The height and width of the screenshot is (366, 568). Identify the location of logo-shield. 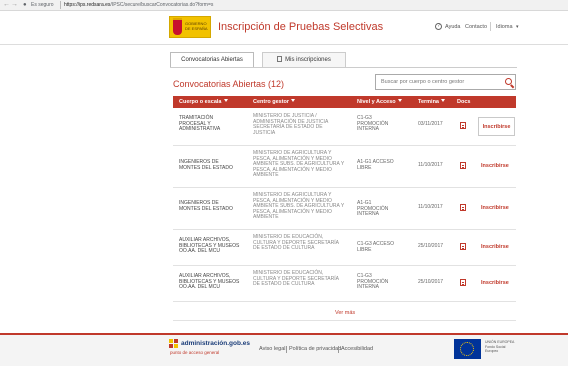
(177, 27).